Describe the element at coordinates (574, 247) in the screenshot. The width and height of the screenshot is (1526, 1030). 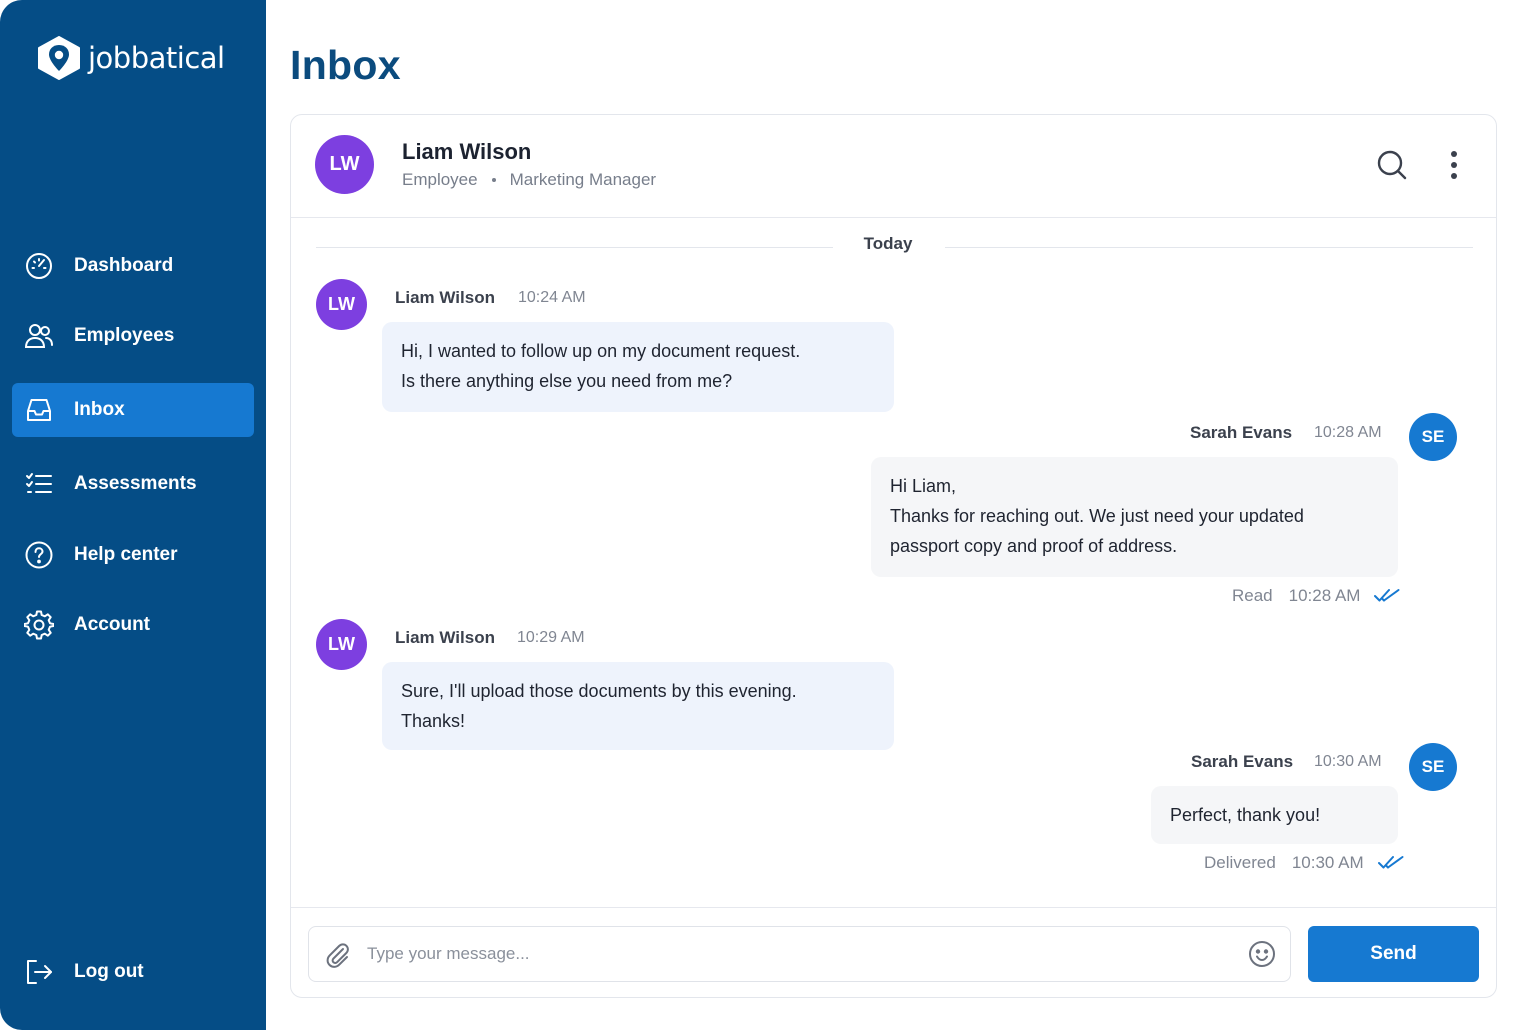
I see `day-divider-line-left` at that location.